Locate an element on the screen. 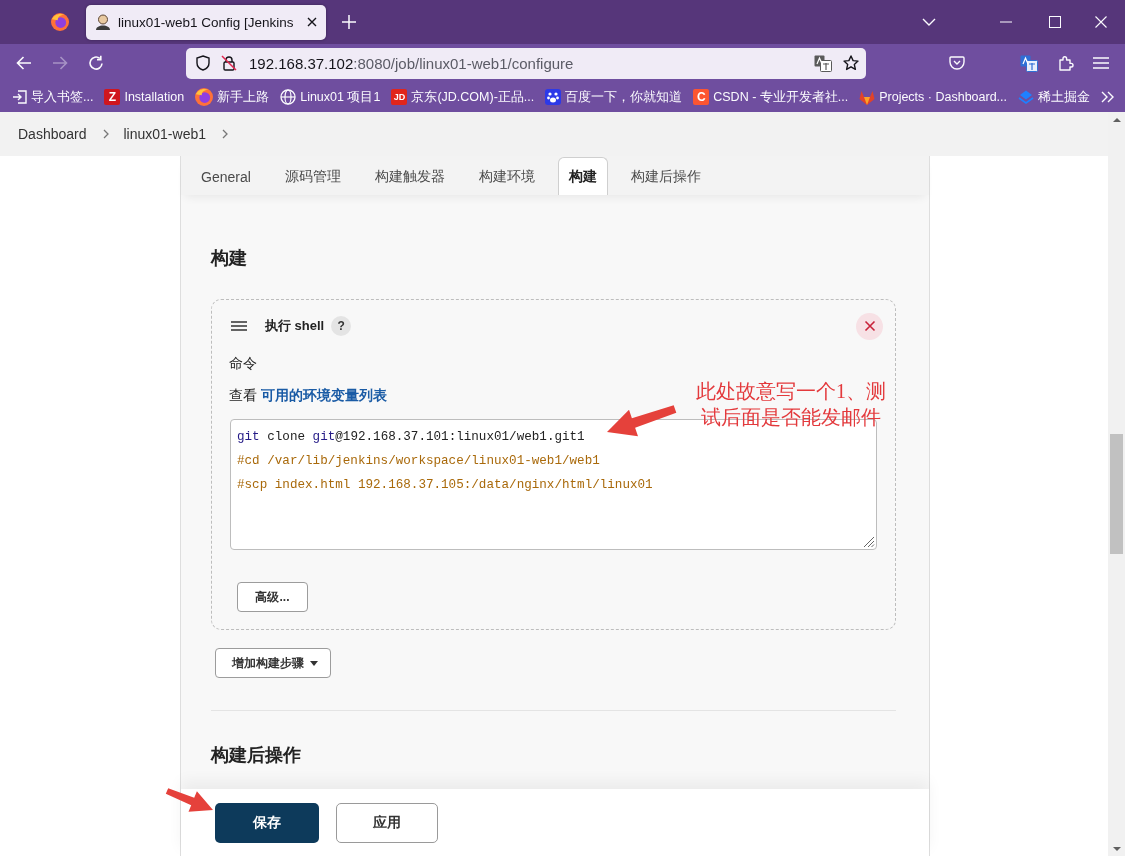 The width and height of the screenshot is (1125, 856). chevron-down-icon is located at coordinates (929, 22).